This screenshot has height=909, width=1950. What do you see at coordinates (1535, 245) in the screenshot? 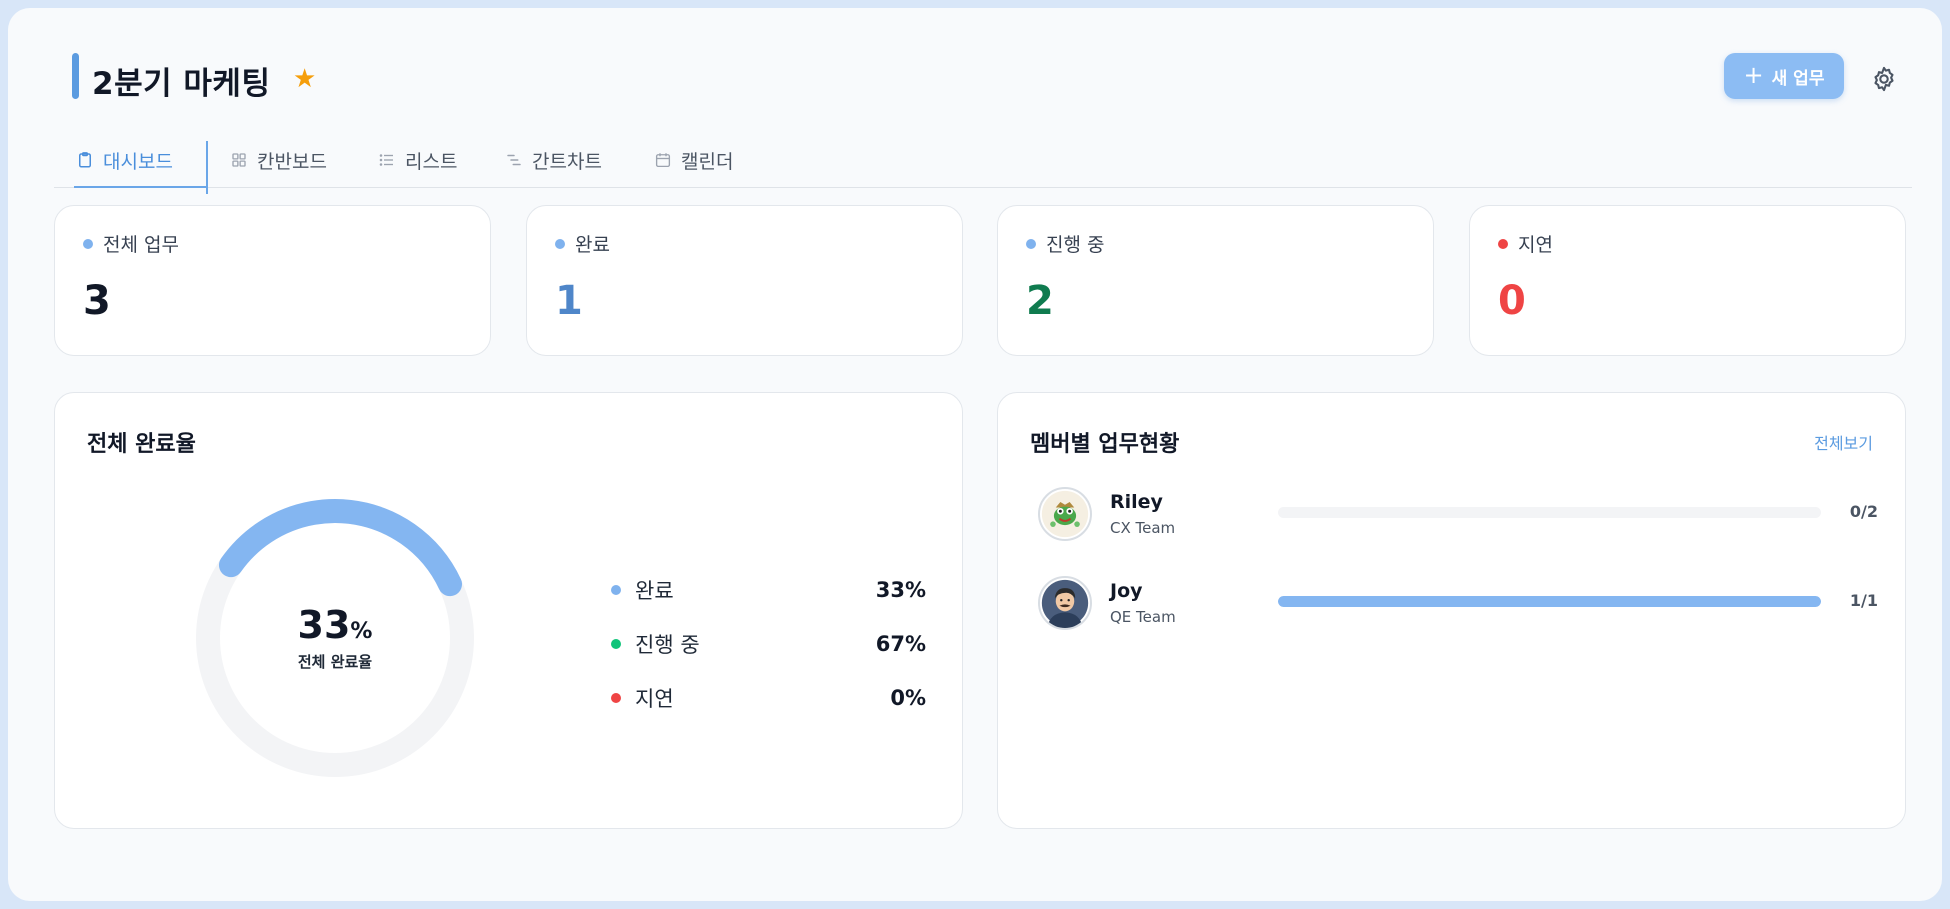
I see `stat-label-text: 지연` at bounding box center [1535, 245].